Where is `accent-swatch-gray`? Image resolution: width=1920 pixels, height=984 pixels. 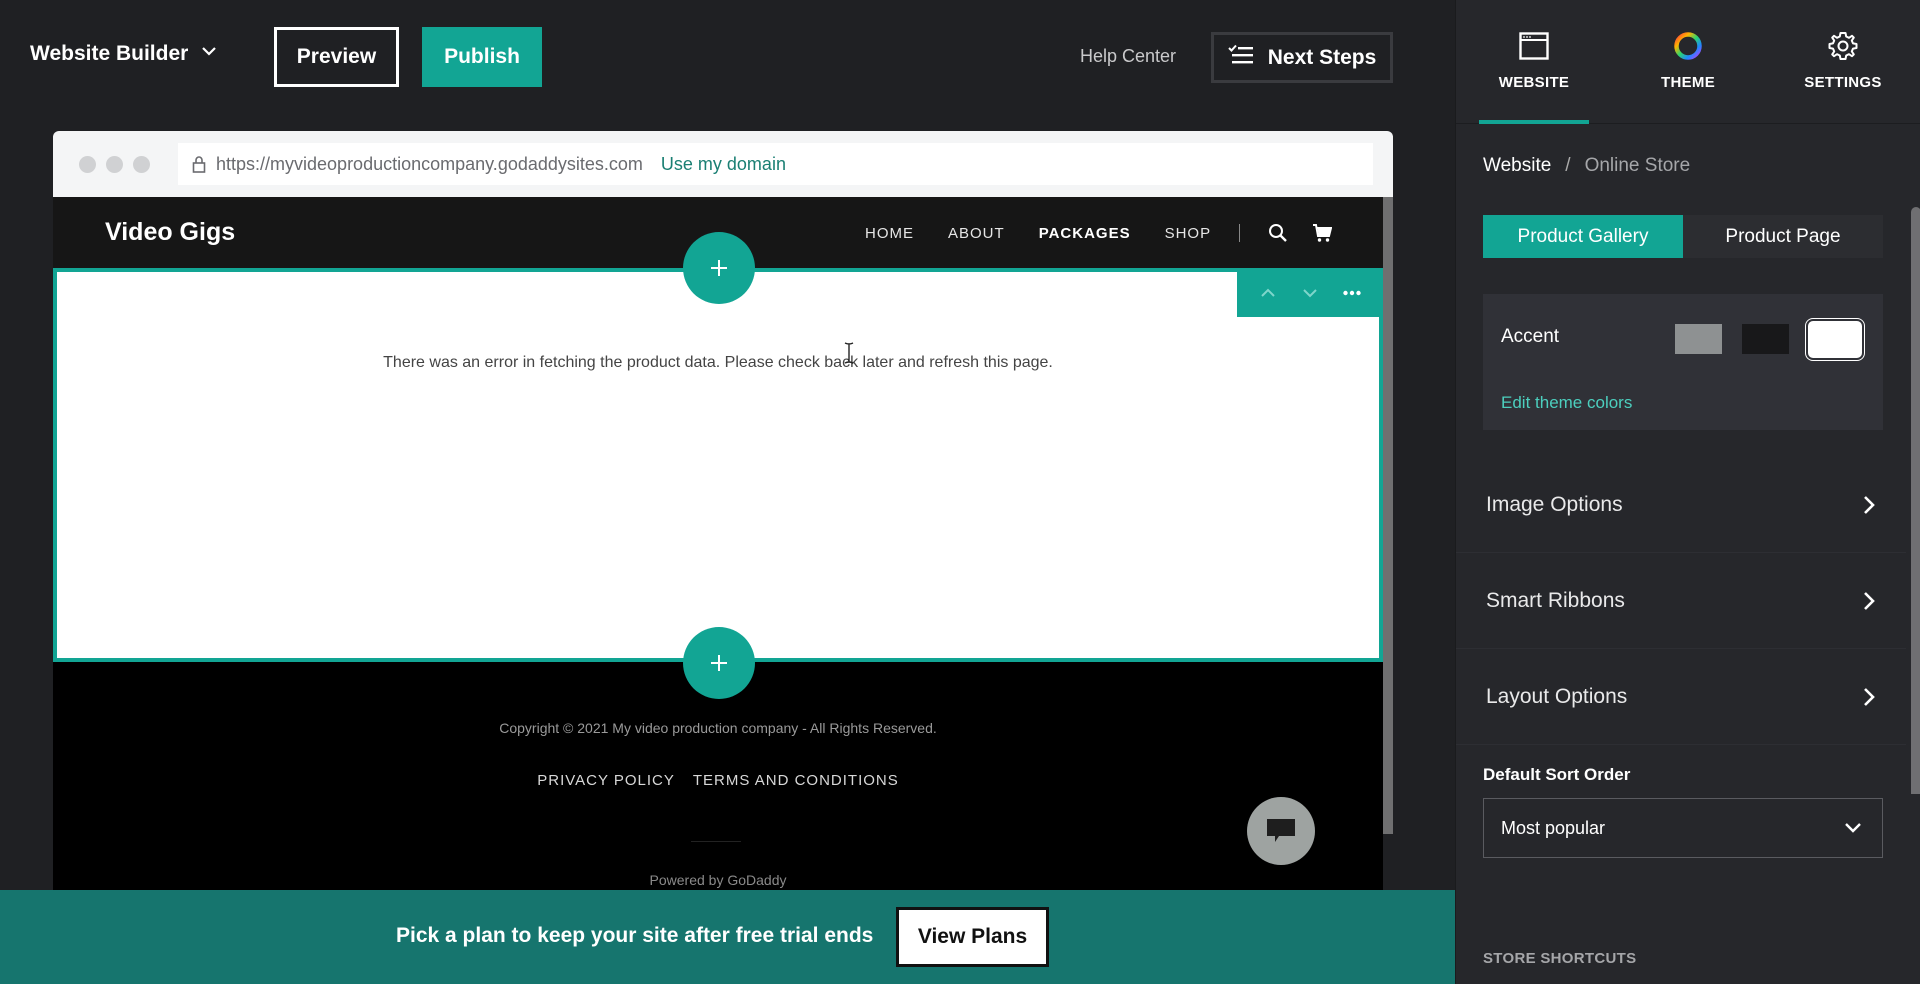 accent-swatch-gray is located at coordinates (1698, 339).